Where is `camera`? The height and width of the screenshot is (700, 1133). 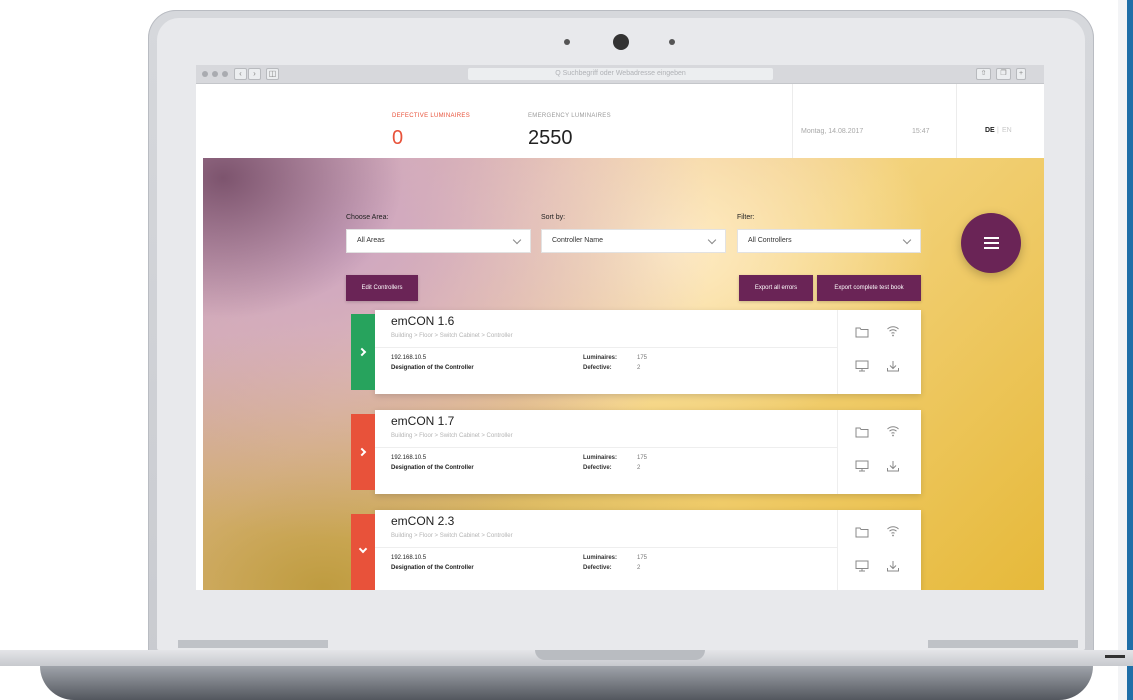
camera is located at coordinates (621, 42).